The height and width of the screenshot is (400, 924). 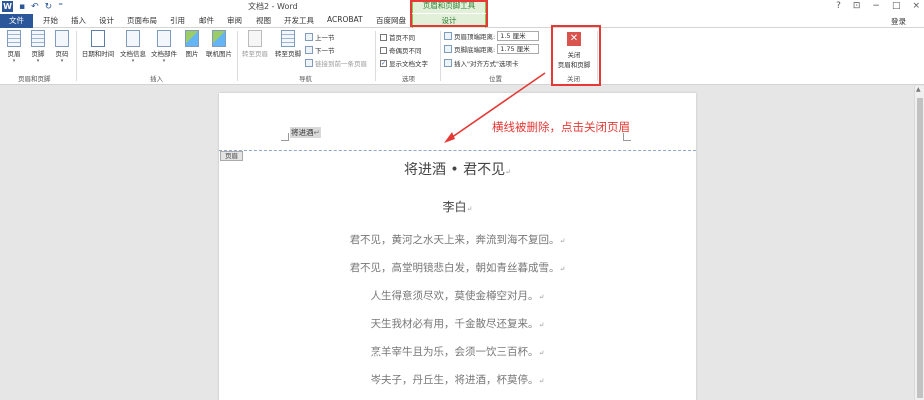 What do you see at coordinates (454, 352) in the screenshot?
I see `poem-line-text: 烹羊宰牛且为乐，会须一饮三百杯。` at bounding box center [454, 352].